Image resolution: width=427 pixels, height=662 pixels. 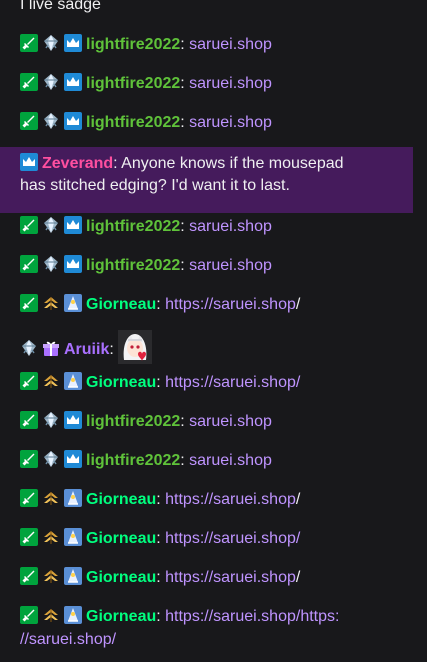 What do you see at coordinates (232, 163) in the screenshot?
I see `message-text: Anyone knows if the mousepad` at bounding box center [232, 163].